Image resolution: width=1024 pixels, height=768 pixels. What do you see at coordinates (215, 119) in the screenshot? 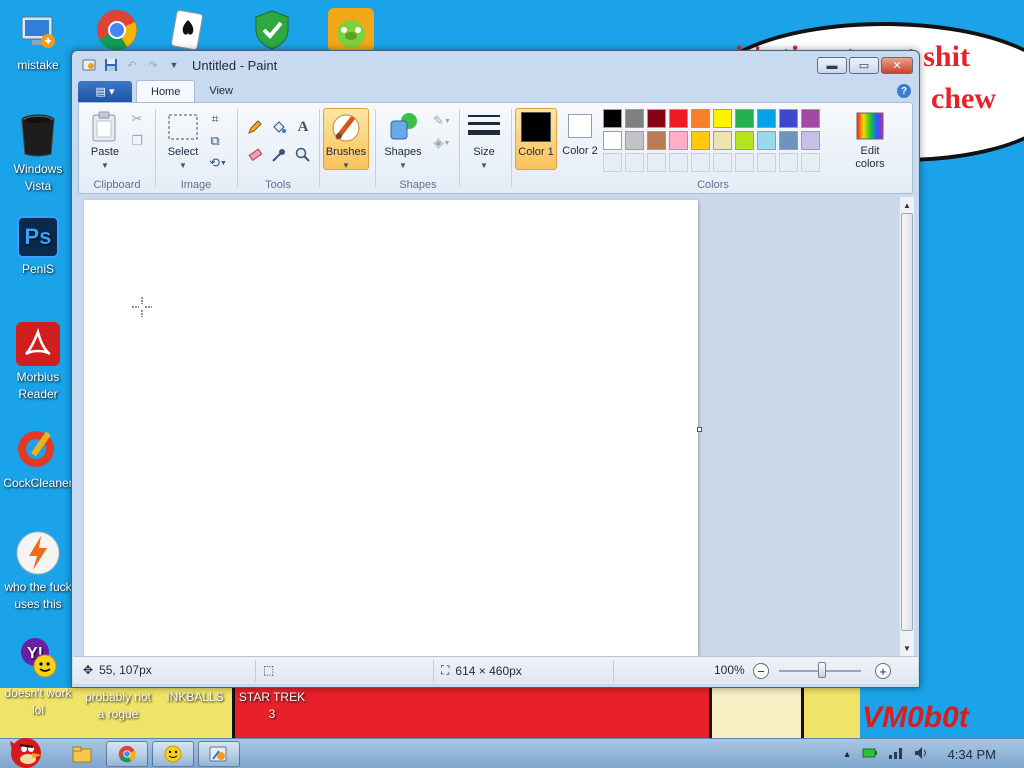
I see `crop-icon: ⌗` at bounding box center [215, 119].